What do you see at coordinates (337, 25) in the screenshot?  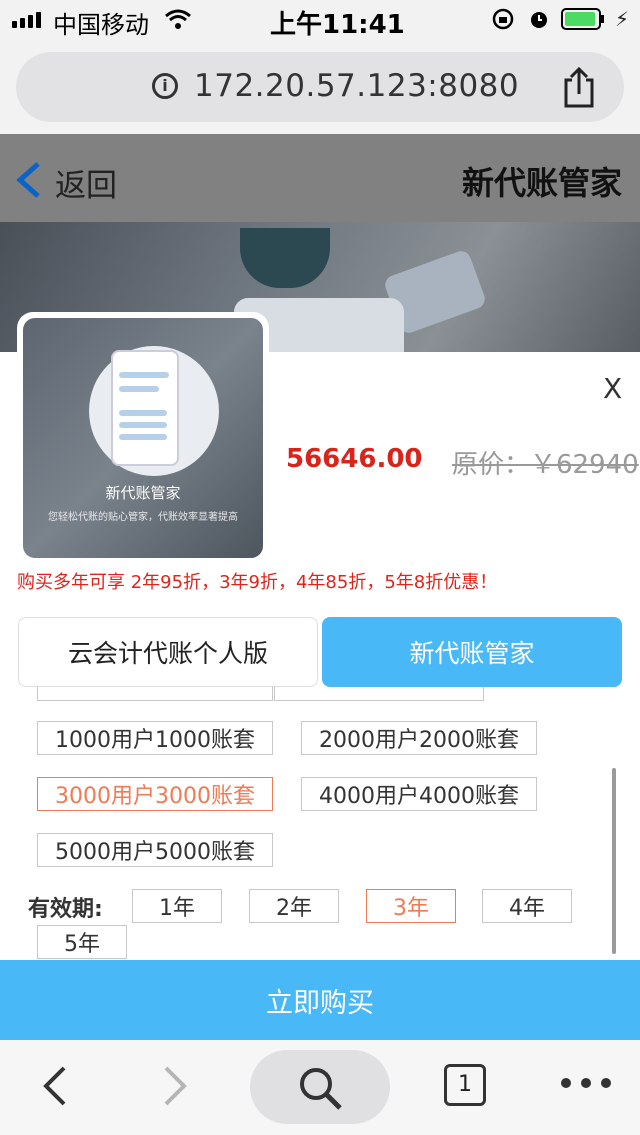 I see `status-time: 上午11:41` at bounding box center [337, 25].